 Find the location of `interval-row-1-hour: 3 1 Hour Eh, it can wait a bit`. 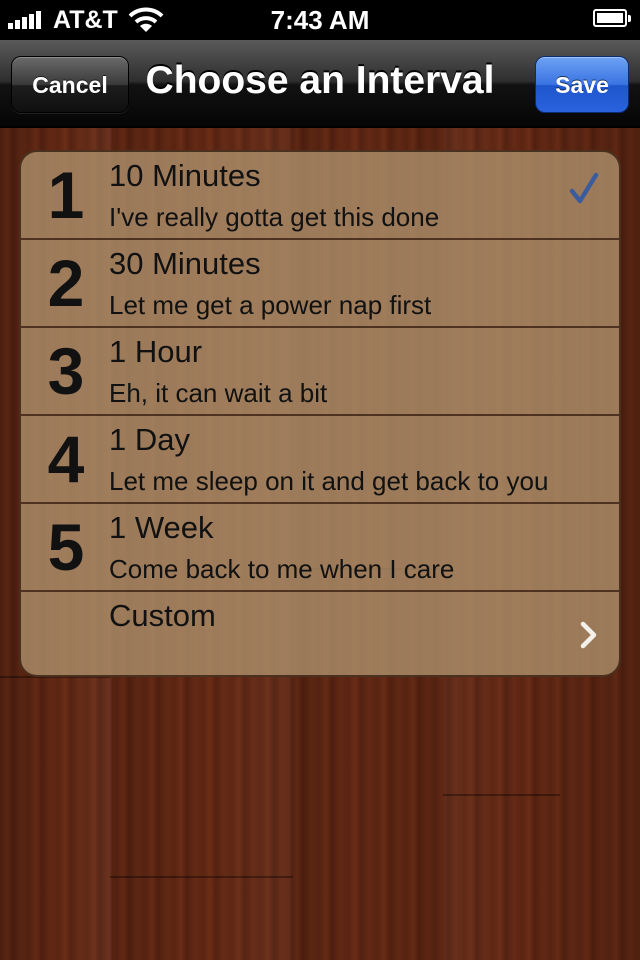

interval-row-1-hour: 3 1 Hour Eh, it can wait a bit is located at coordinates (320, 372).